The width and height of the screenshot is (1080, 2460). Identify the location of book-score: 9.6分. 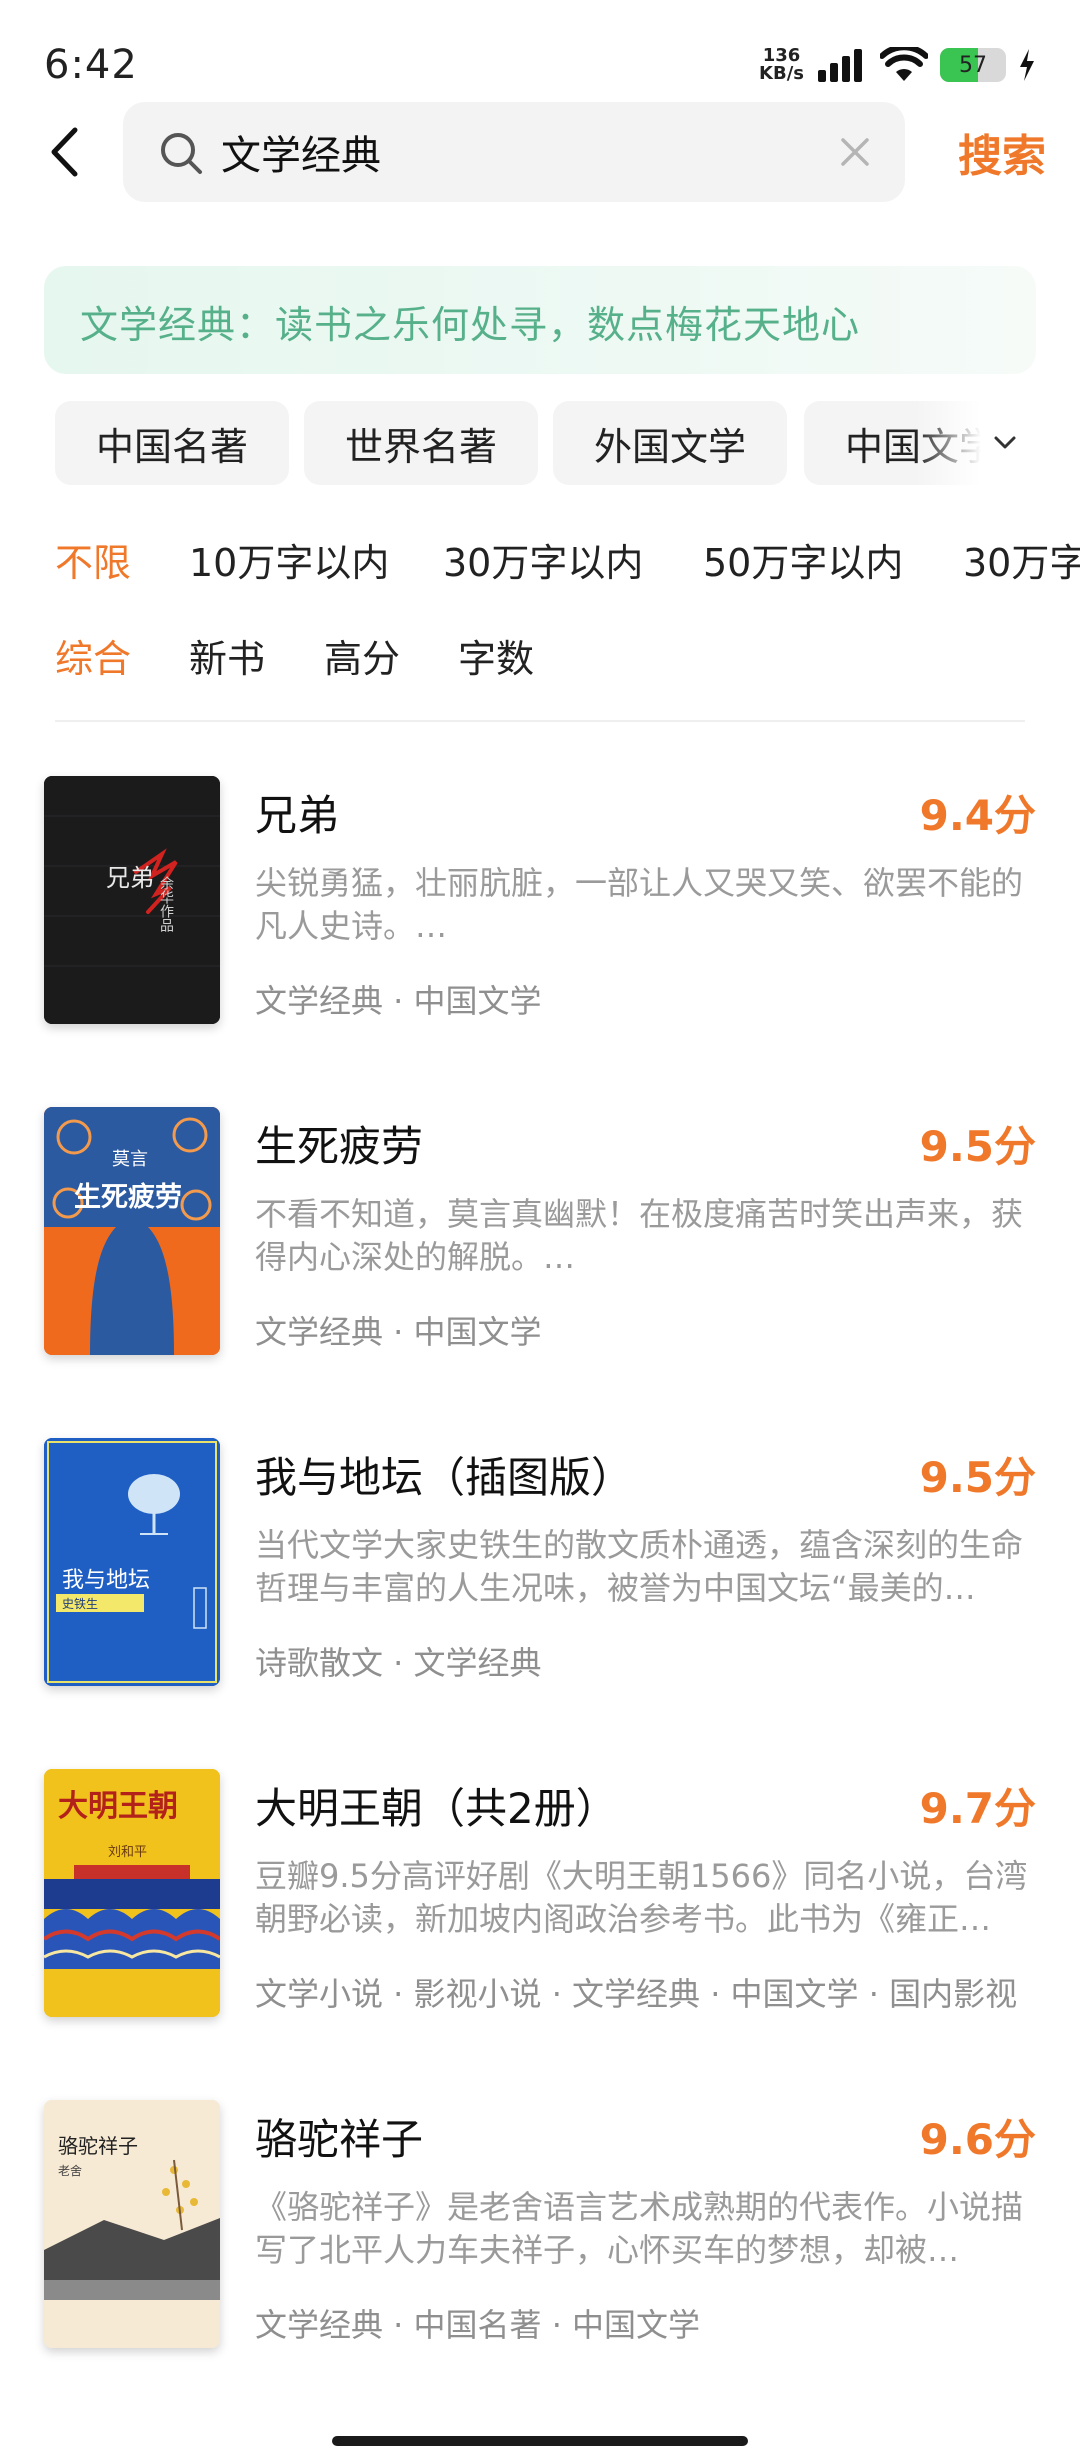
(977, 2139).